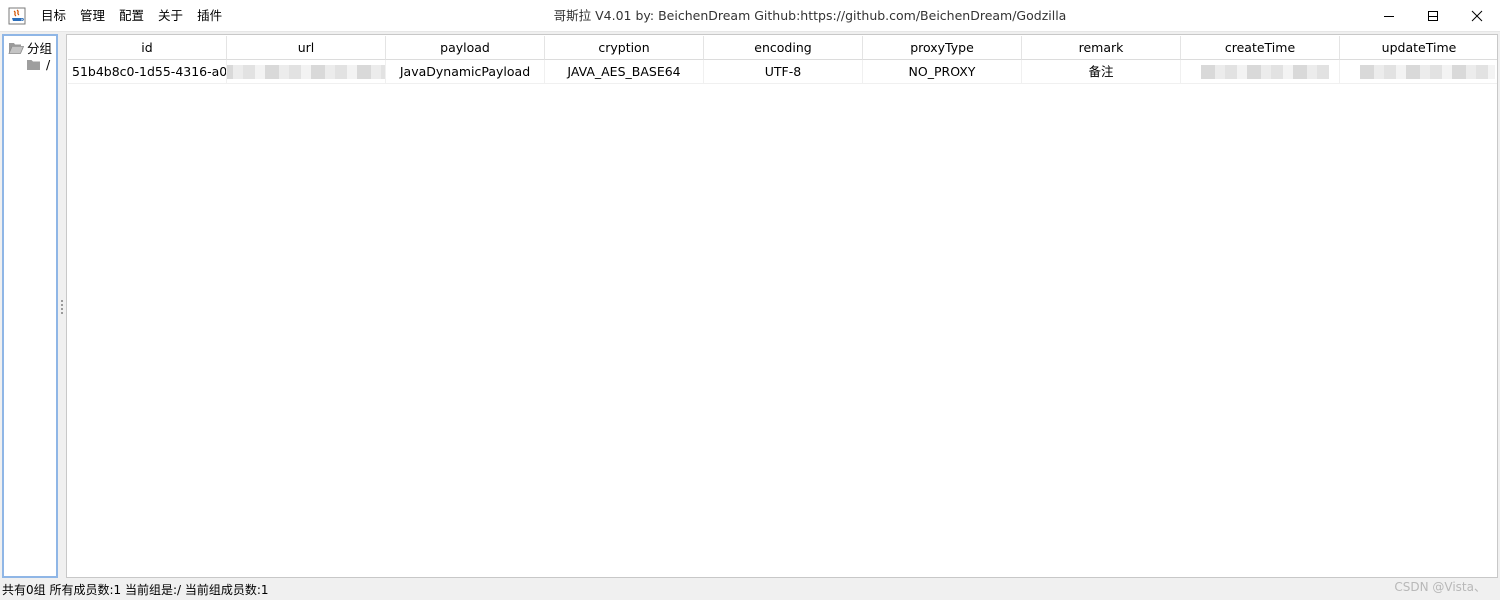  I want to click on drag-handle-icon, so click(62, 307).